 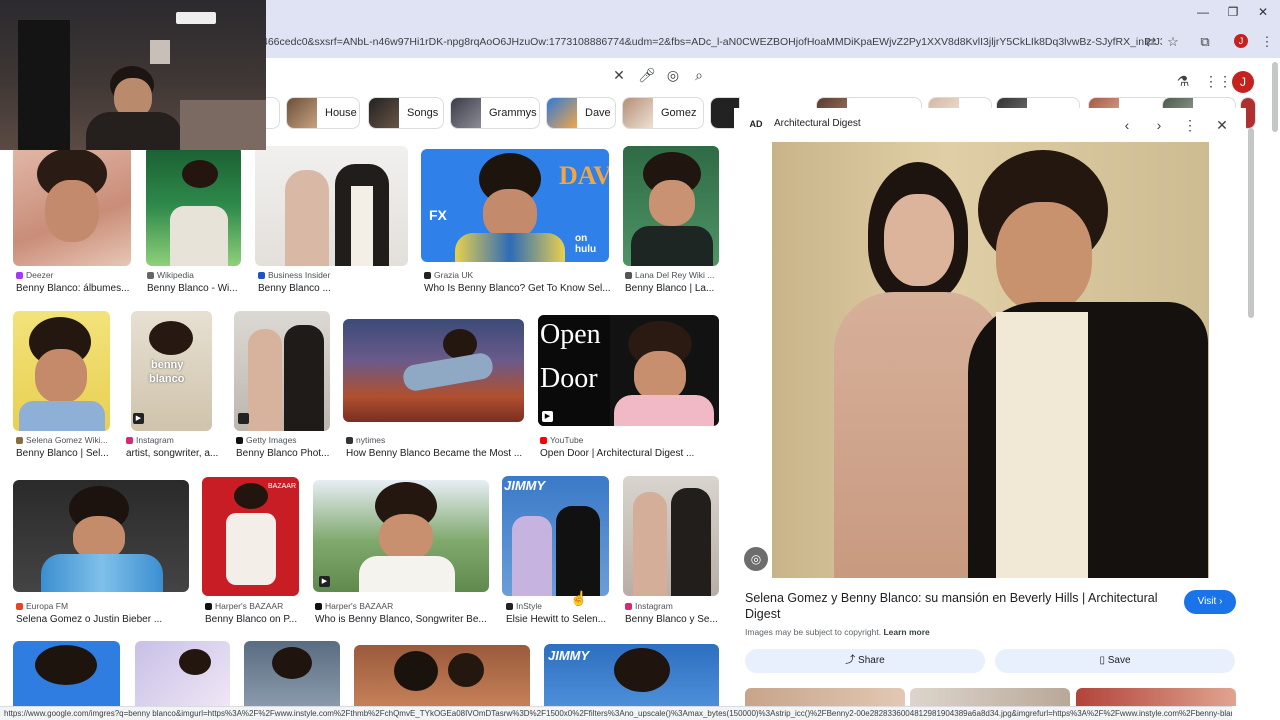 I want to click on save-button: ▯ Save, so click(x=1115, y=661).